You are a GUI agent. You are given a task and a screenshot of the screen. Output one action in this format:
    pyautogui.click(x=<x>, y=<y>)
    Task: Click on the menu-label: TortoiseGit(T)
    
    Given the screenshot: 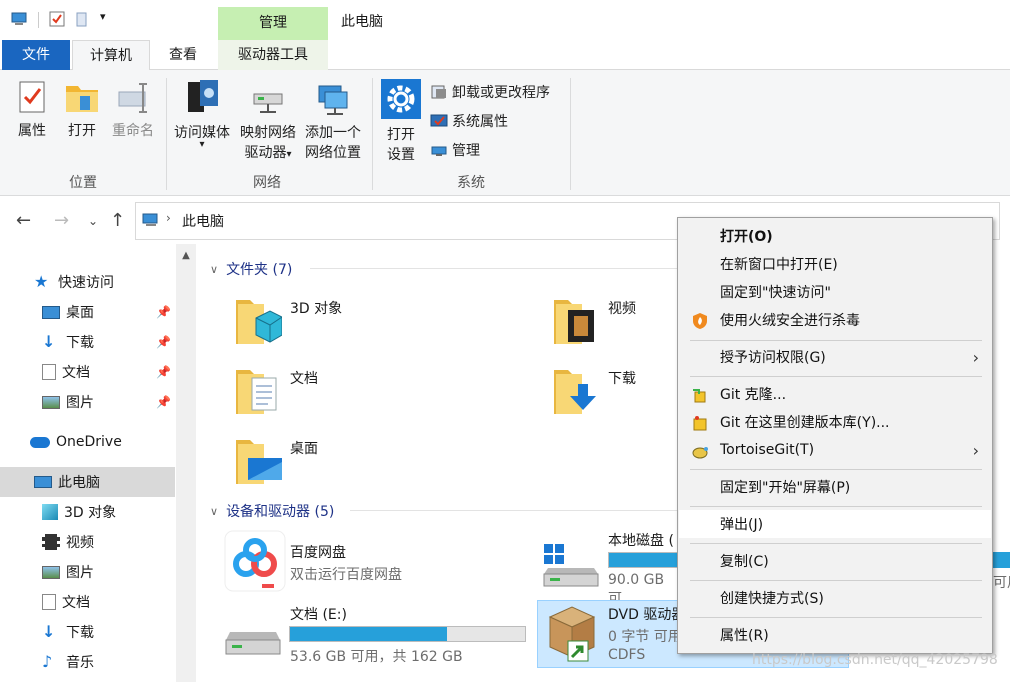 What is the action you would take?
    pyautogui.click(x=767, y=450)
    